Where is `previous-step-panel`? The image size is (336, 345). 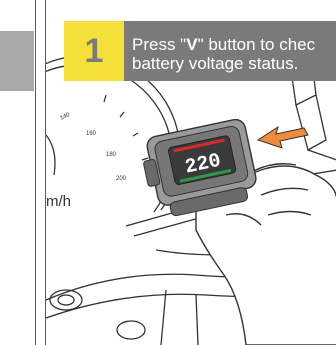
previous-step-panel is located at coordinates (18, 172).